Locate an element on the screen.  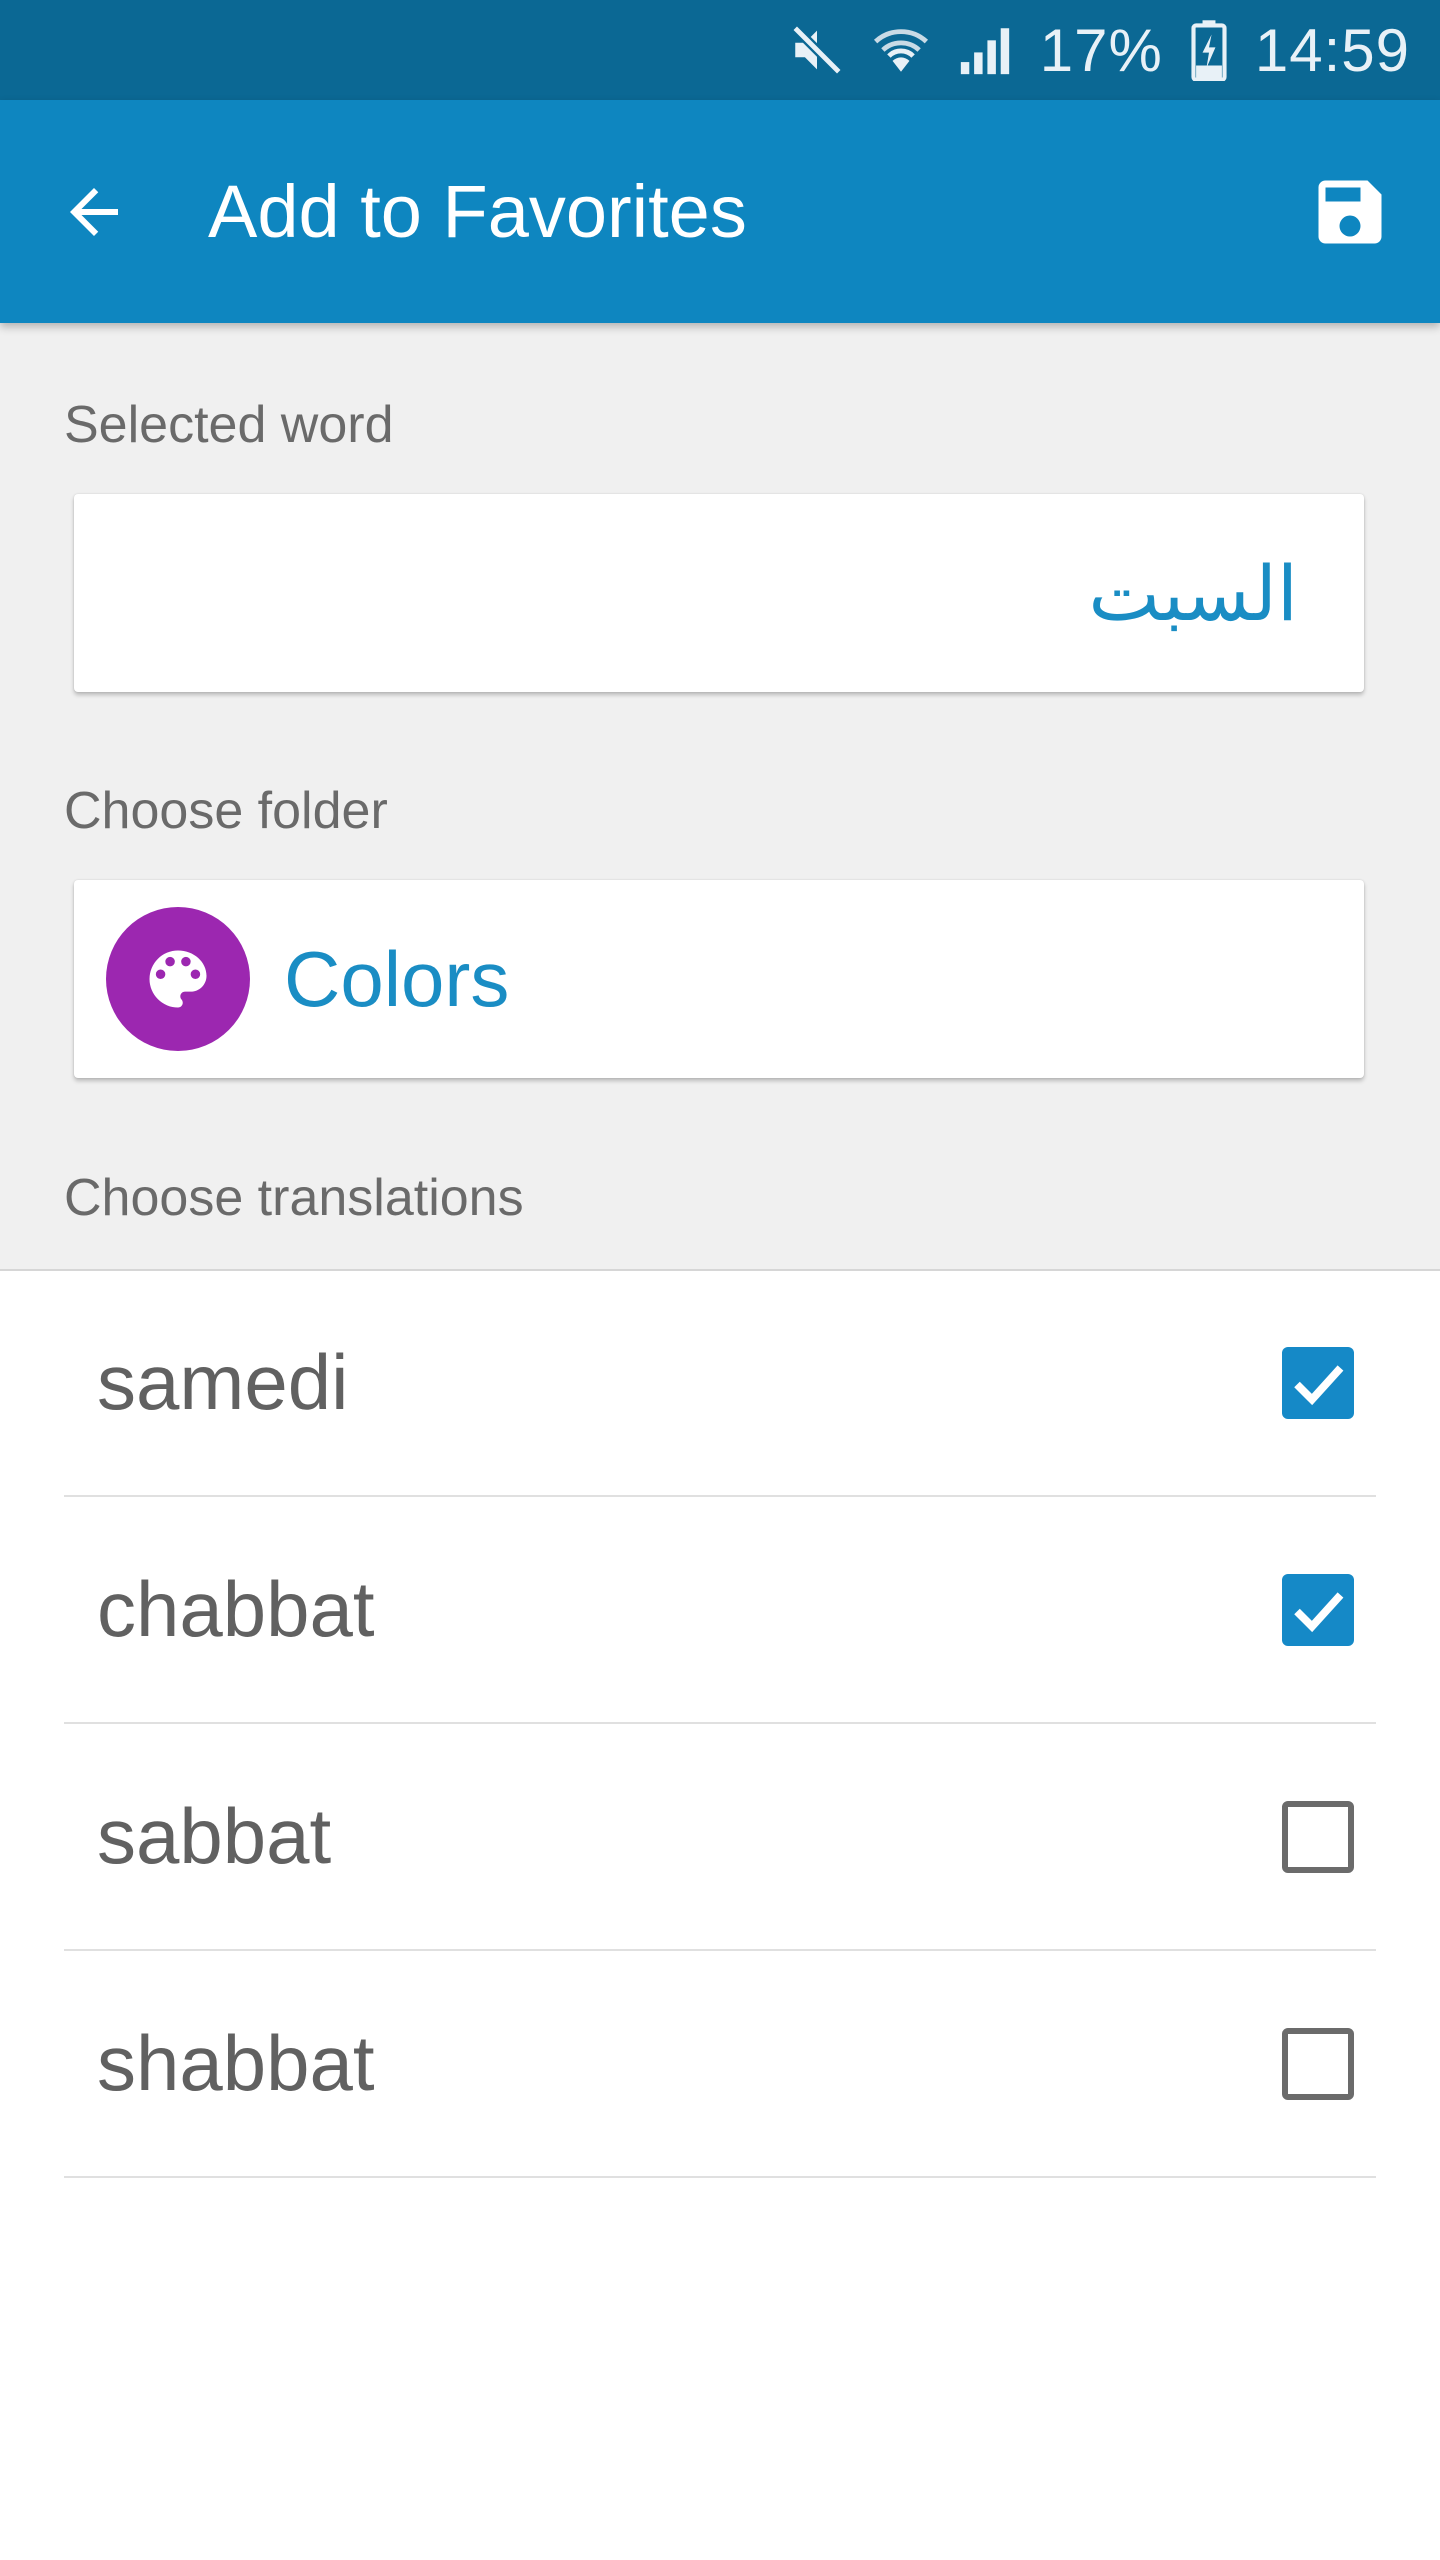
folder-avatar is located at coordinates (178, 979).